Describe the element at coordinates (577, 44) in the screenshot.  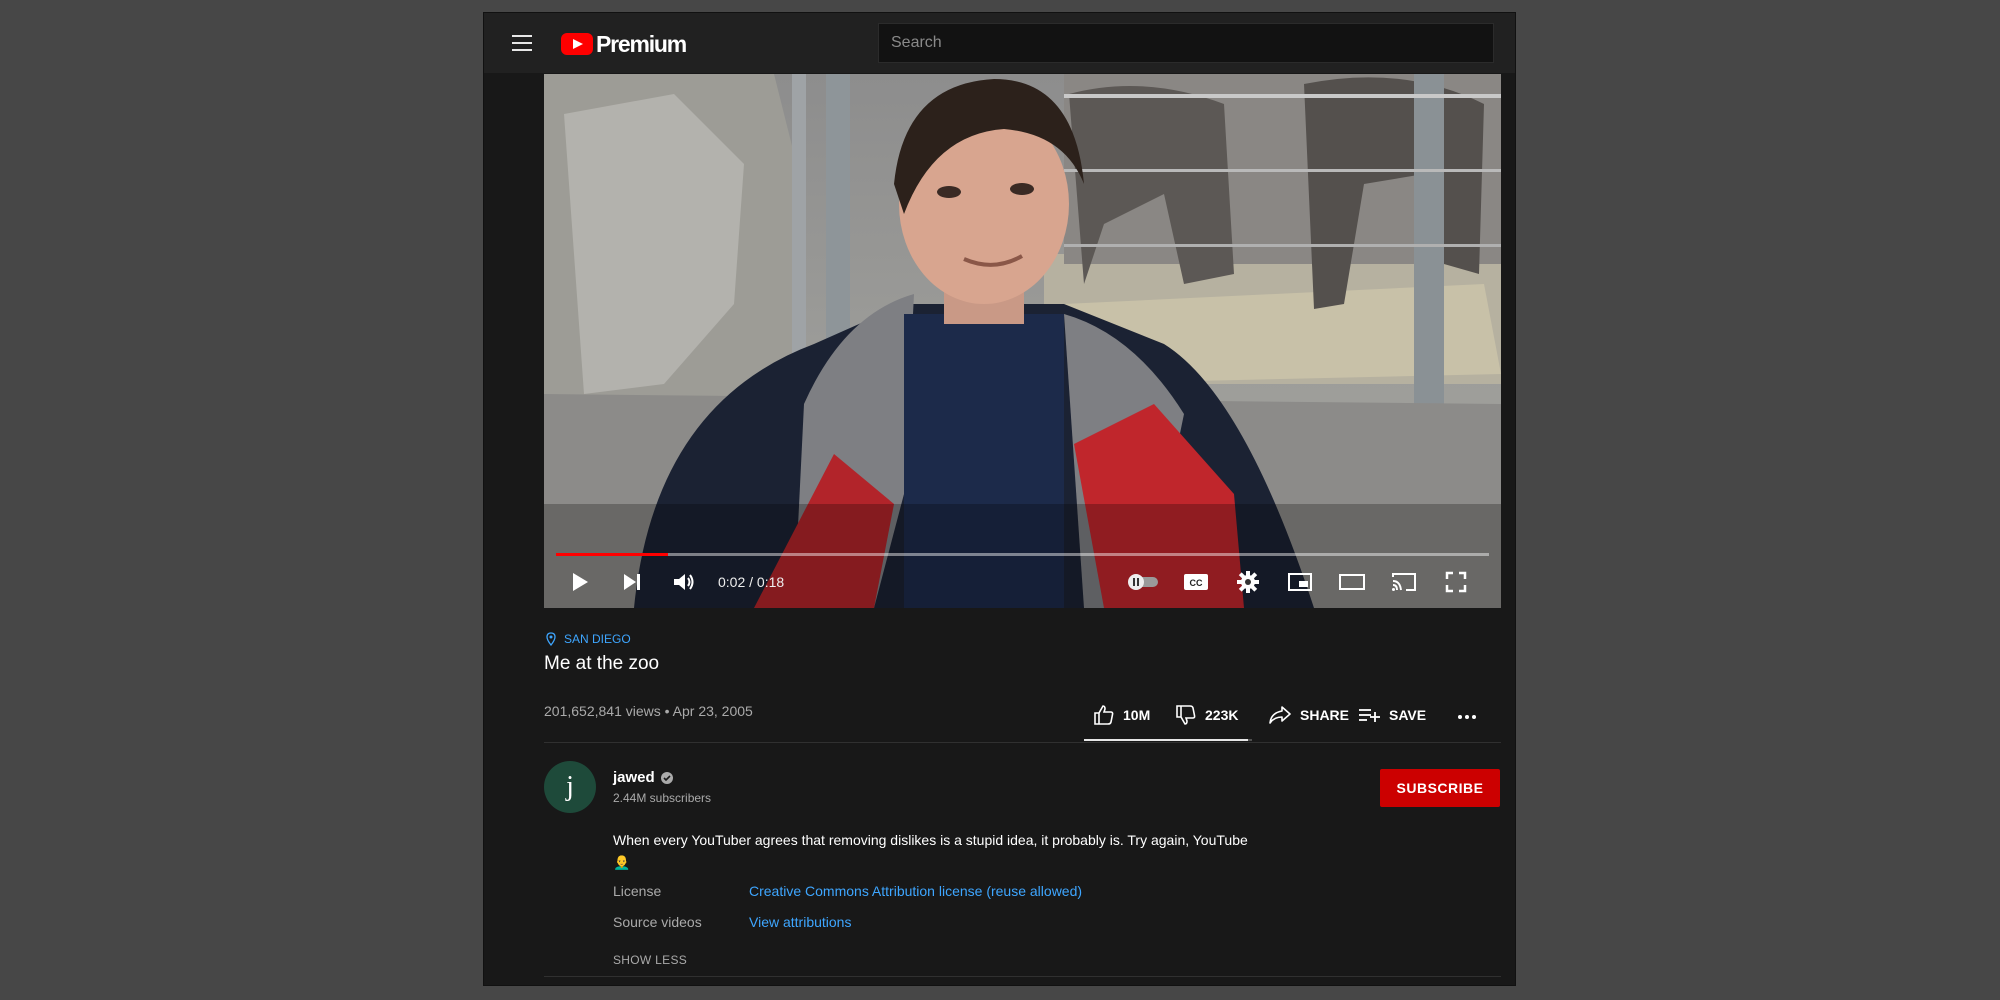
I see `youtube-play-icon` at that location.